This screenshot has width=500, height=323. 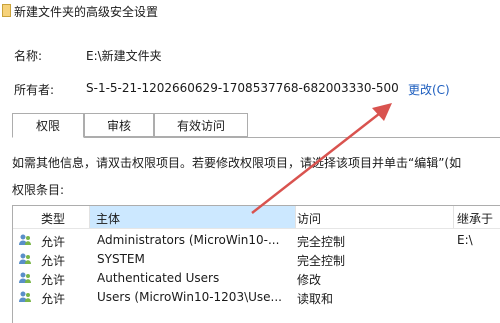 I want to click on annotation-arrow, so click(x=321, y=158).